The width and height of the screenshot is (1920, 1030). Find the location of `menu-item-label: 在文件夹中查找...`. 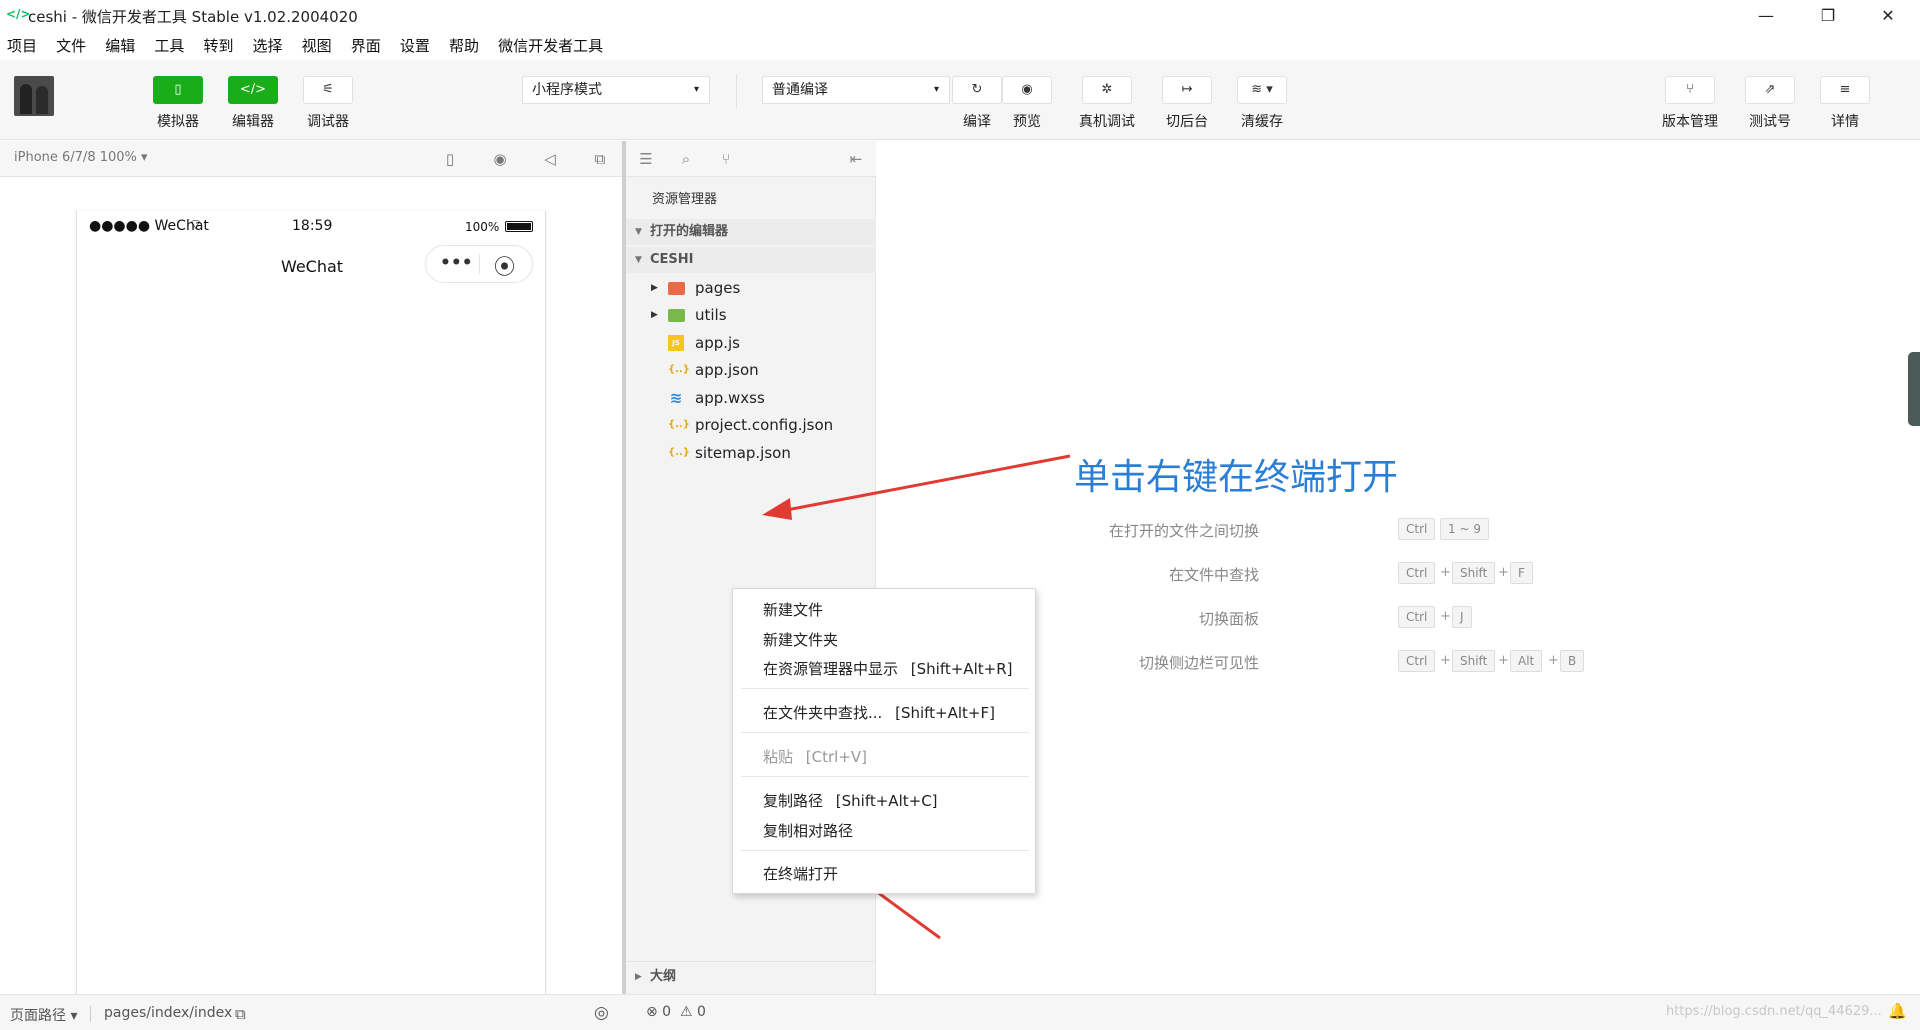

menu-item-label: 在文件夹中查找... is located at coordinates (823, 713).